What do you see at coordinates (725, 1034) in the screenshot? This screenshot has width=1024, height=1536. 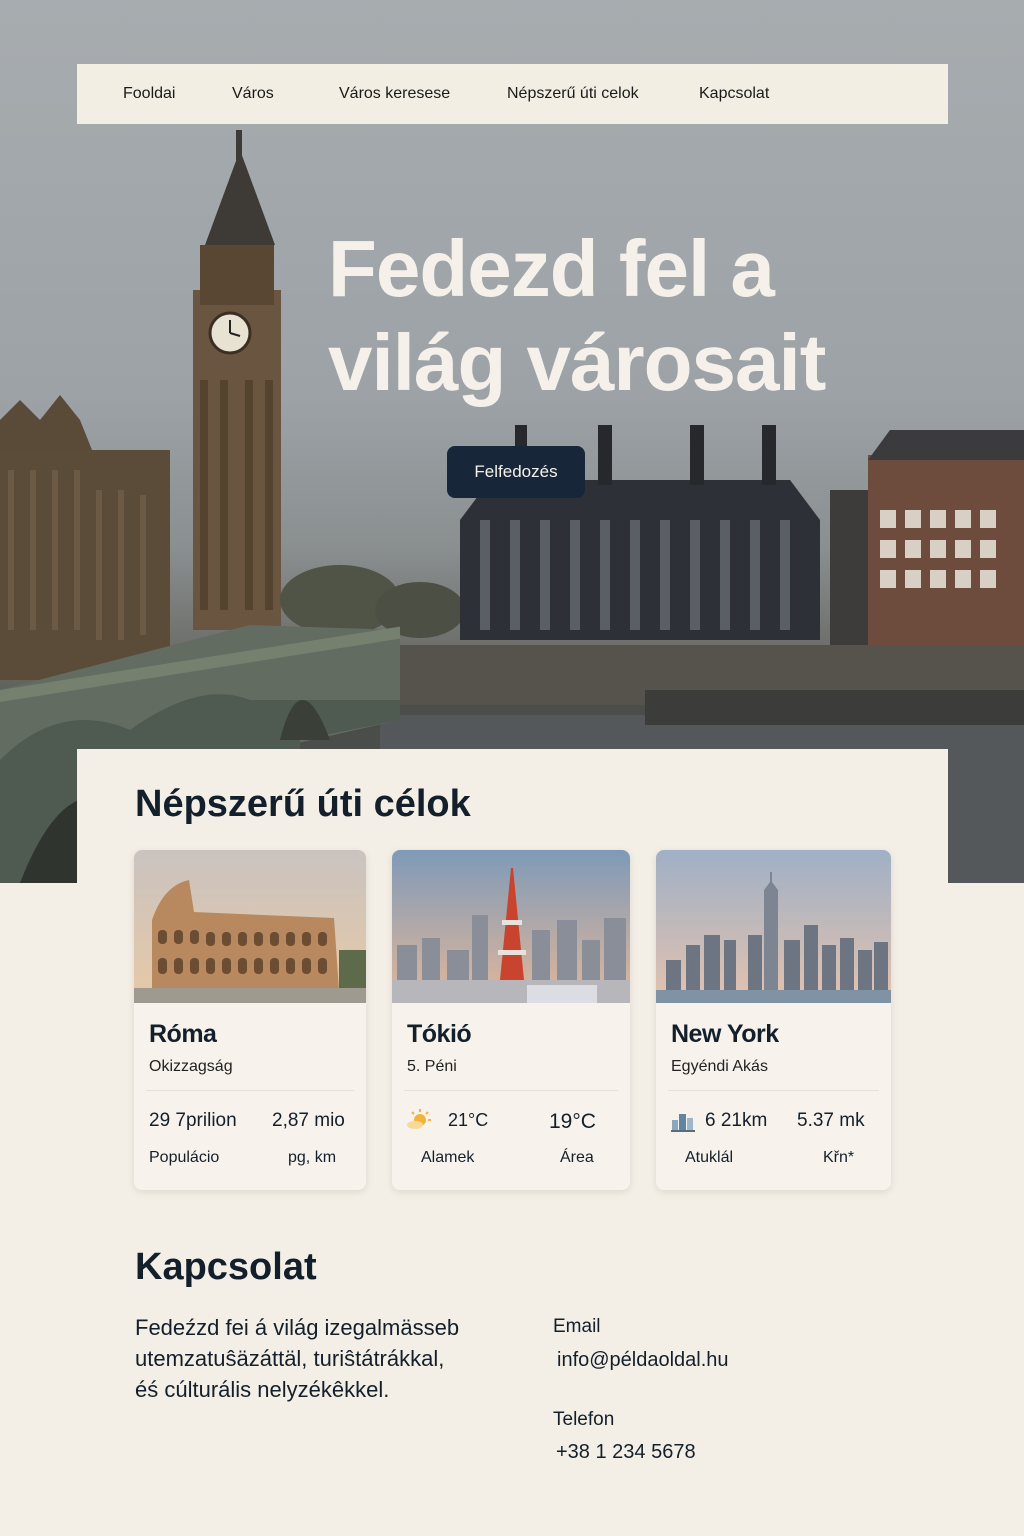 I see `card-city-name: New York` at bounding box center [725, 1034].